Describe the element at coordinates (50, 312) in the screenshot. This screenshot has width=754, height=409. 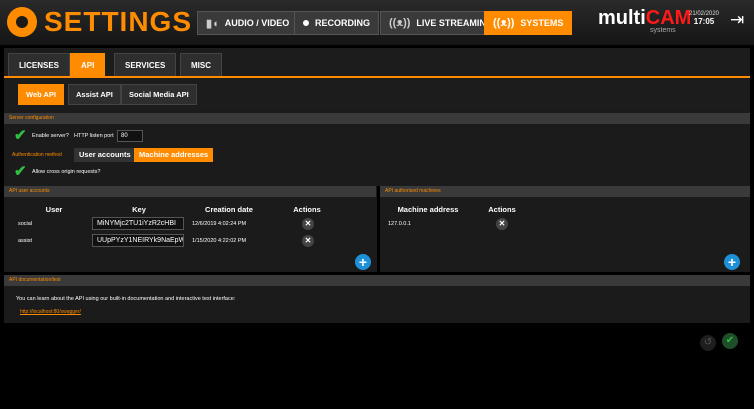
I see `docs-link: http://localhost:80/swagger/` at that location.